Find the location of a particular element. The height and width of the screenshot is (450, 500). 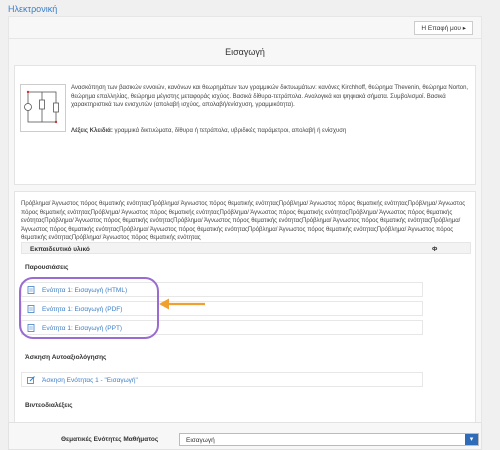

units-select-panel: Θεματικές Ενότητες Μαθήματος Εισαγωγή ▾ is located at coordinates (245, 436).